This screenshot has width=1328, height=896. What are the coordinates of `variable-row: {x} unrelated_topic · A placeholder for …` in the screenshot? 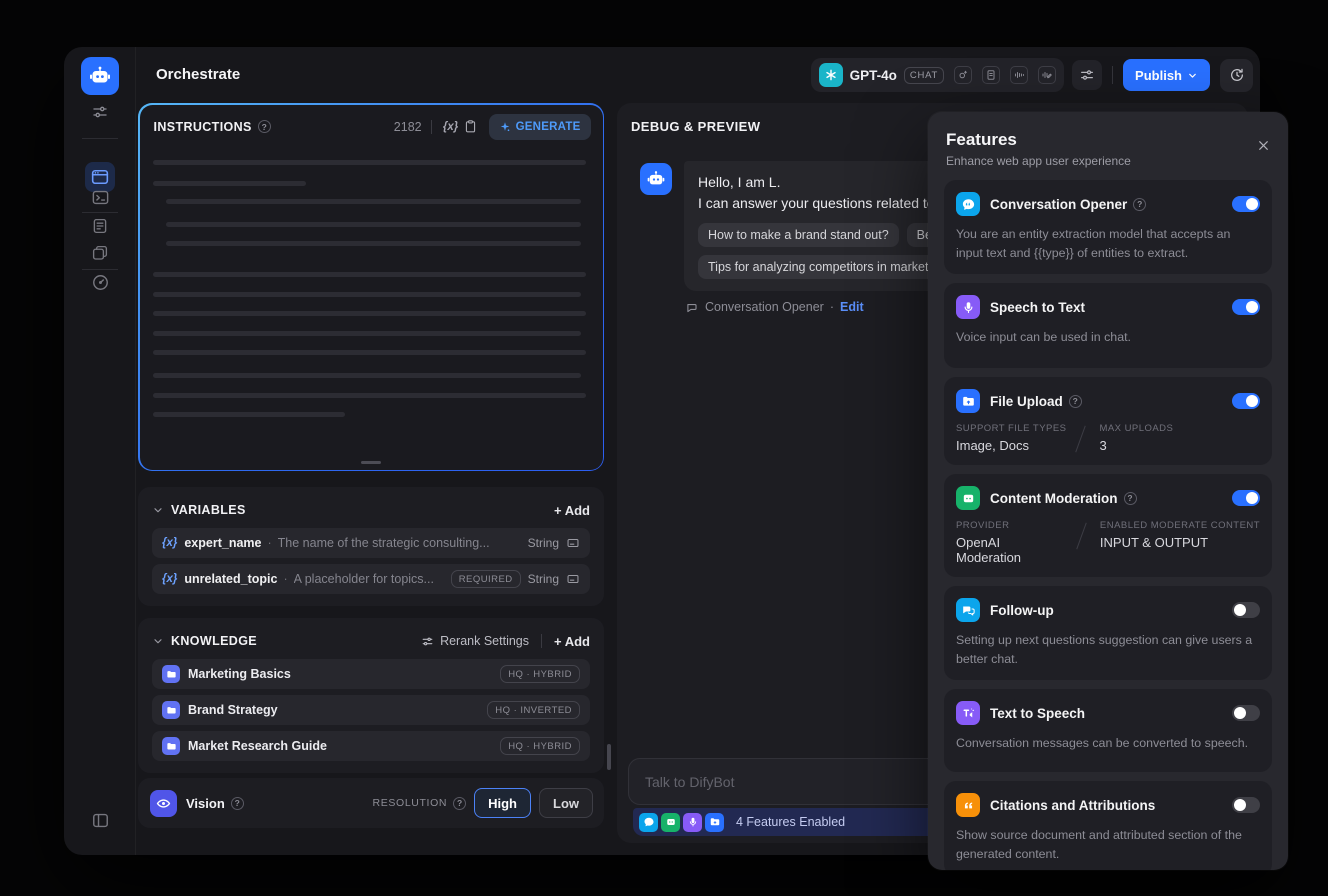 It's located at (371, 579).